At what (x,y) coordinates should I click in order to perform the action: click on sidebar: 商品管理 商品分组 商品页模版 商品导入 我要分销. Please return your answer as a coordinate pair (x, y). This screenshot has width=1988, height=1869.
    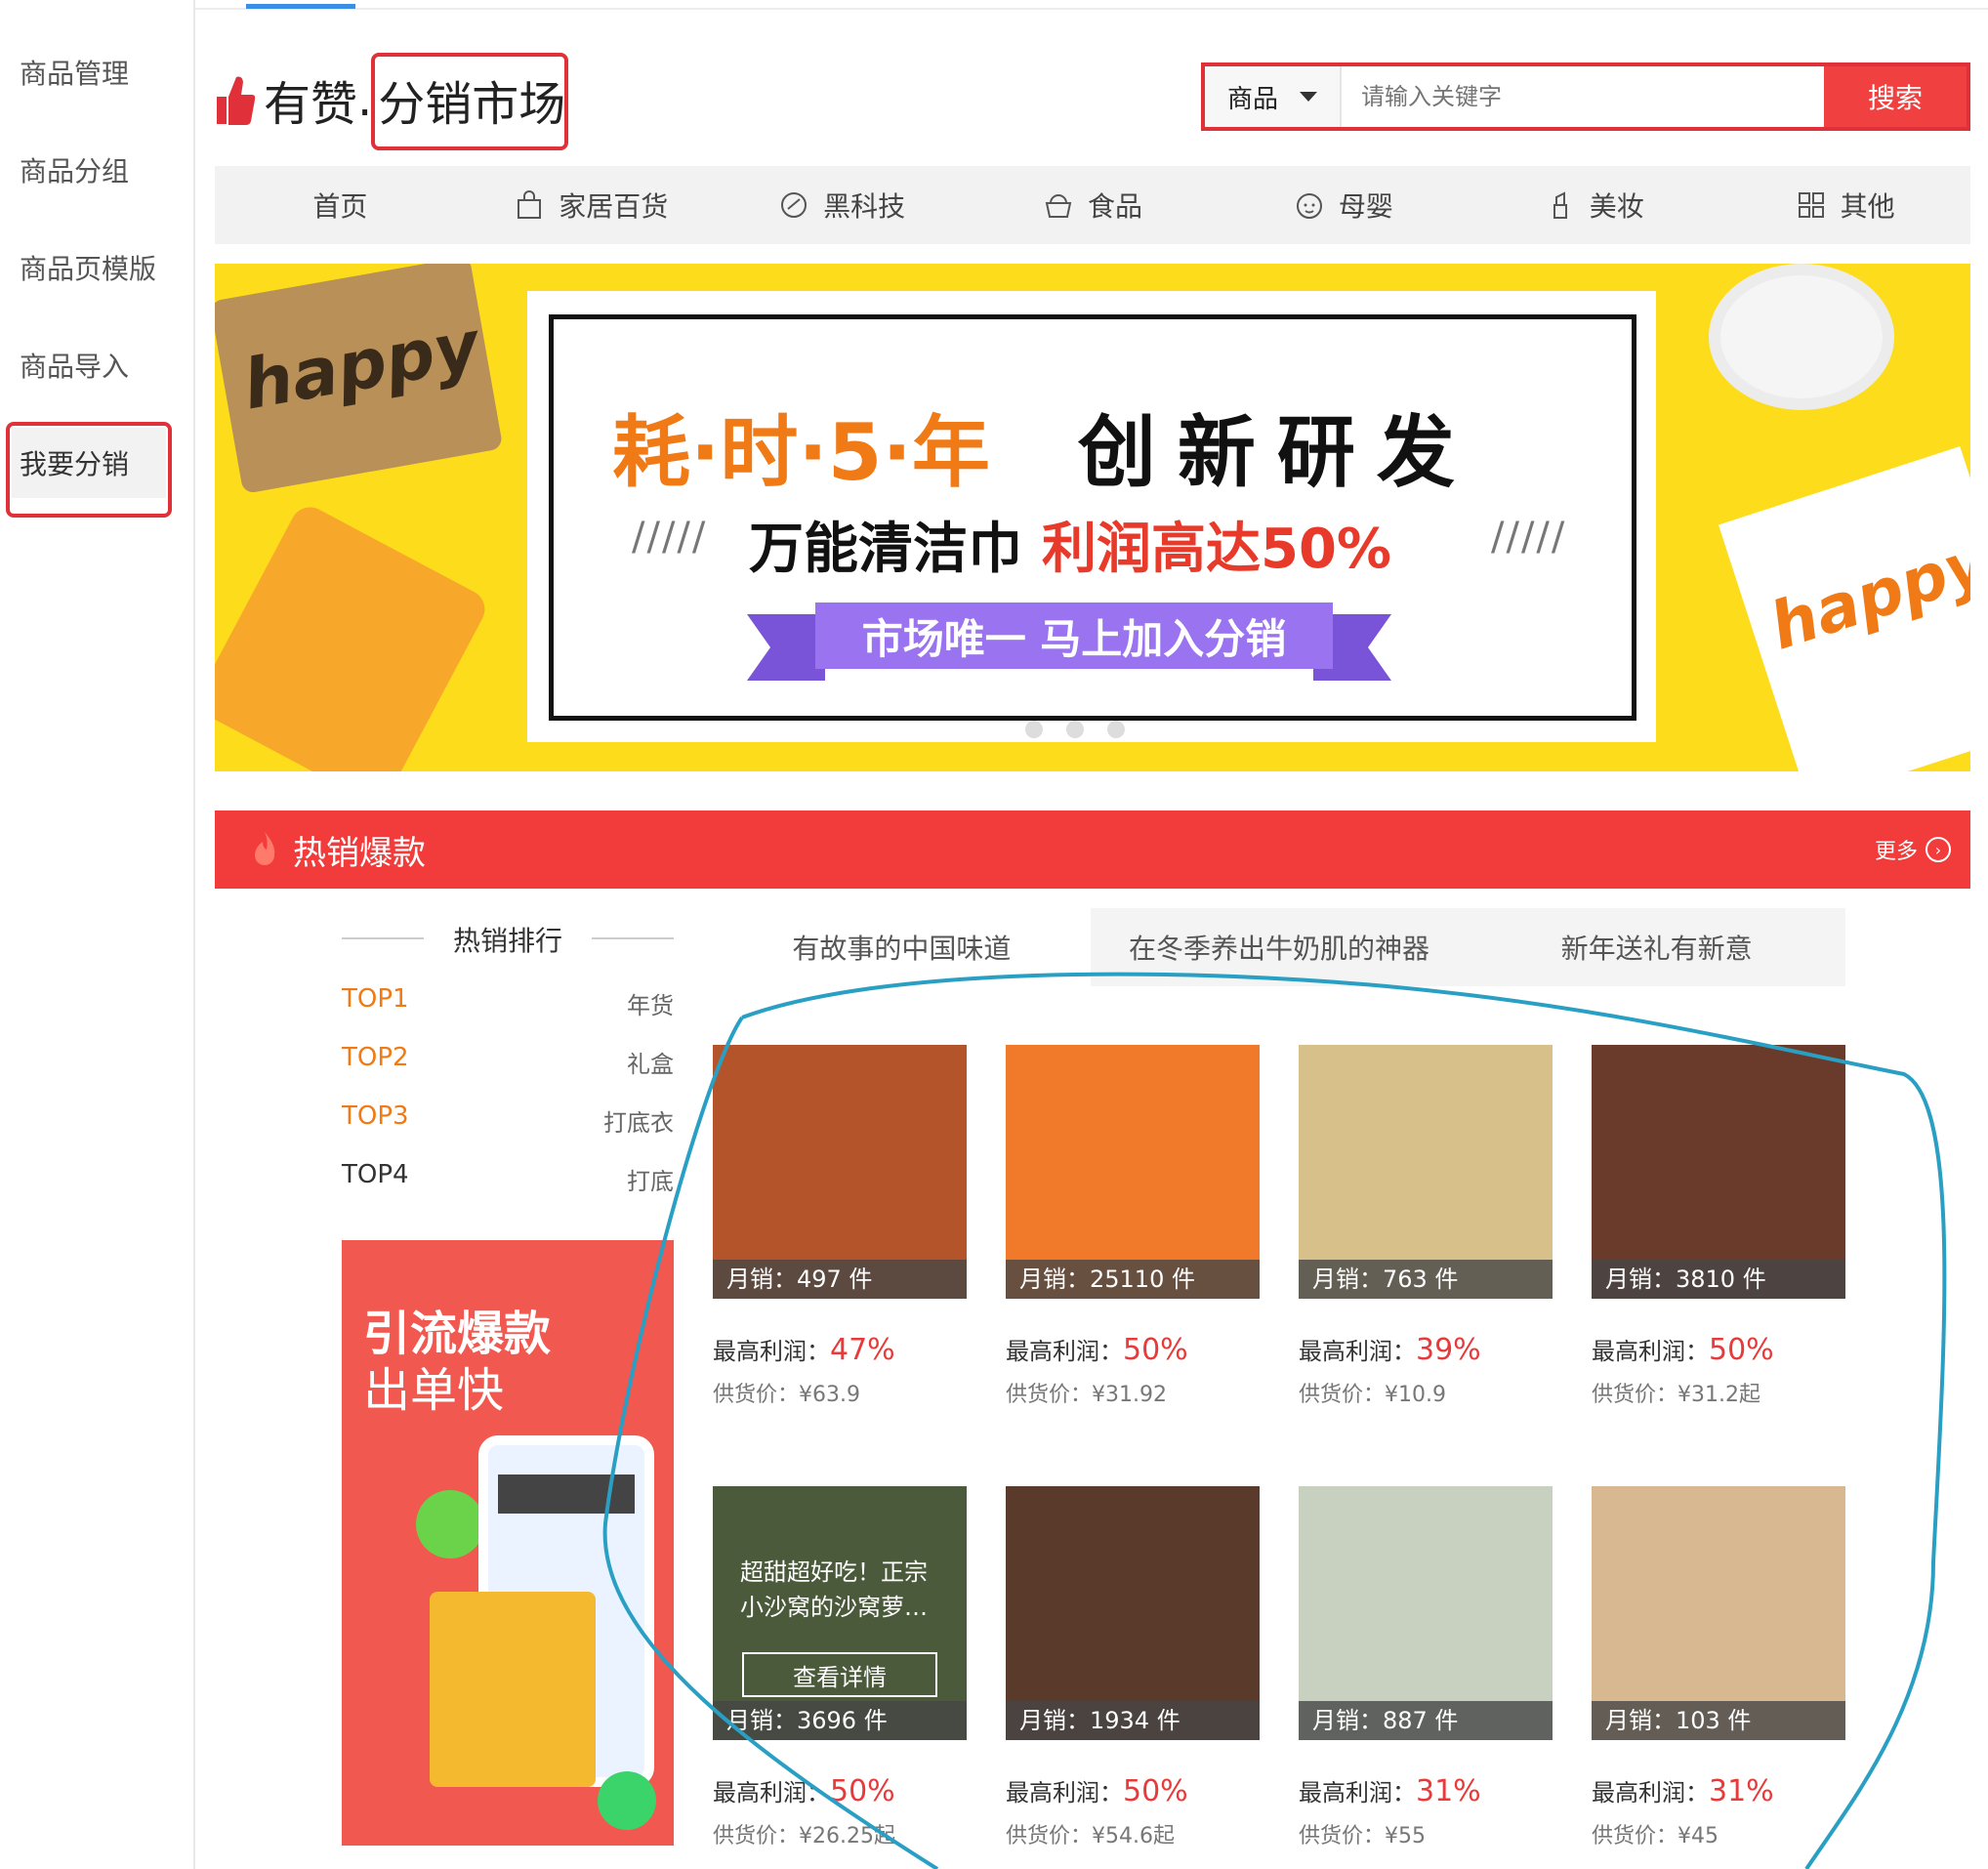
    Looking at the image, I should click on (97, 934).